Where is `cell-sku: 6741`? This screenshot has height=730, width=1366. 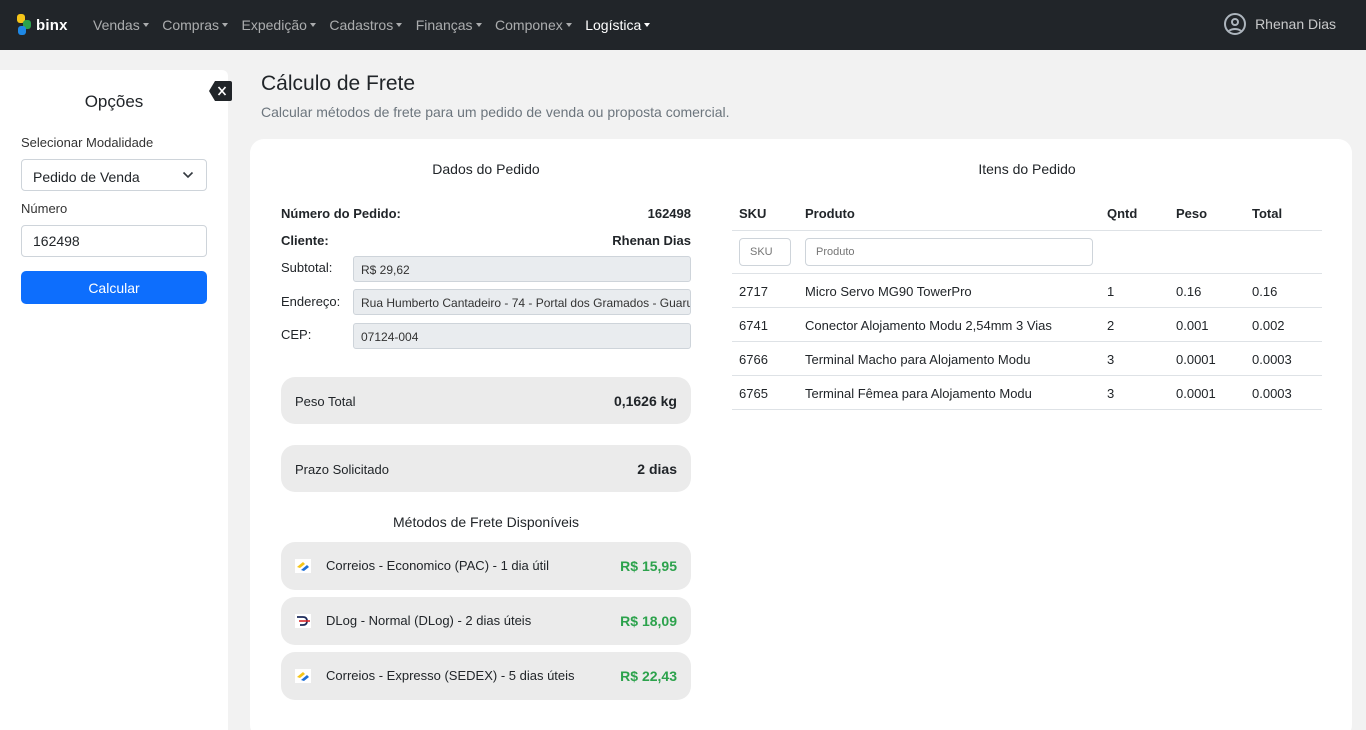 cell-sku: 6741 is located at coordinates (753, 325).